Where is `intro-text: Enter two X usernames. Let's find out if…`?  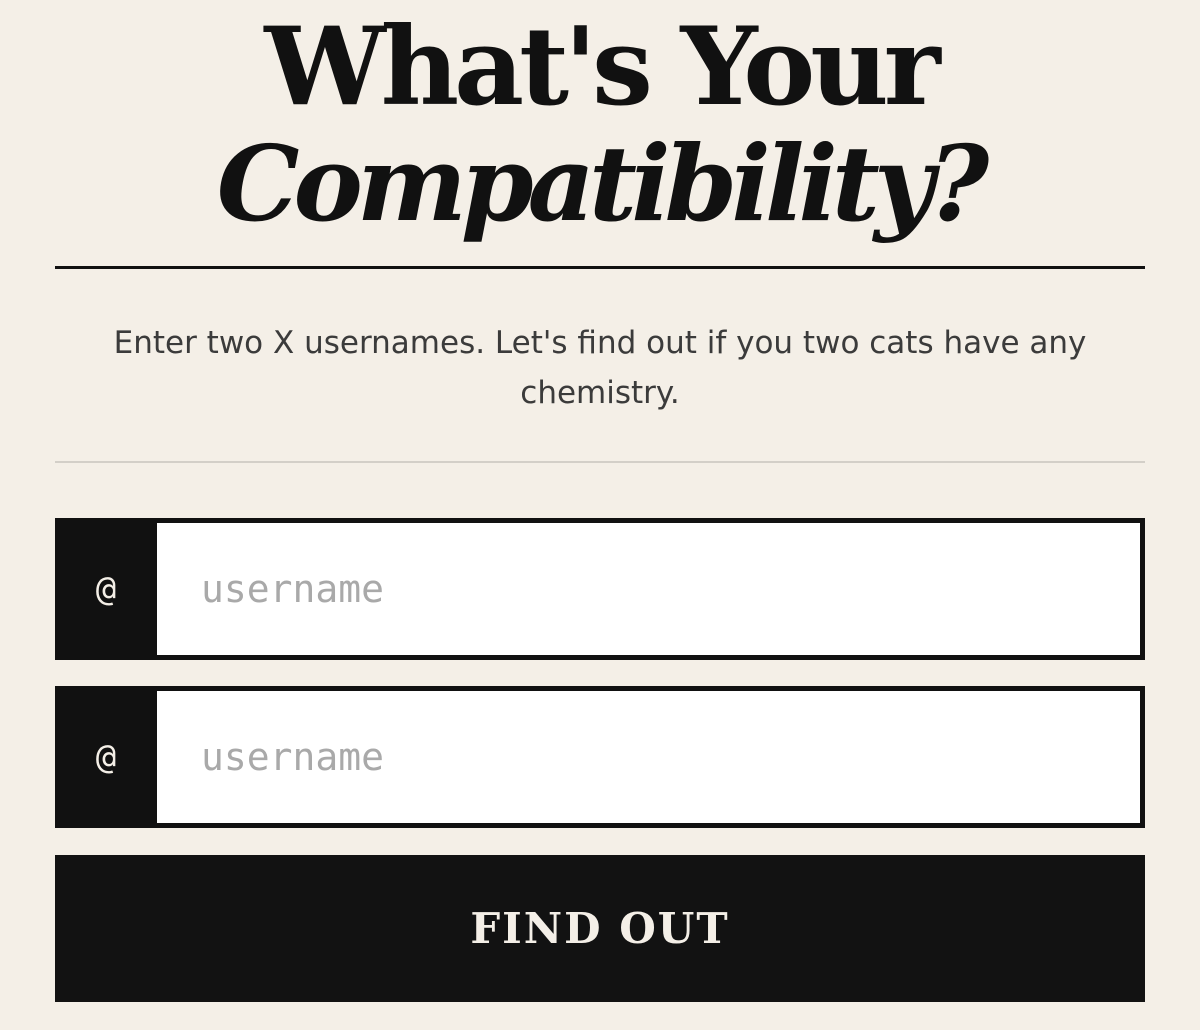
intro-text: Enter two X usernames. Let's find out if… is located at coordinates (600, 368).